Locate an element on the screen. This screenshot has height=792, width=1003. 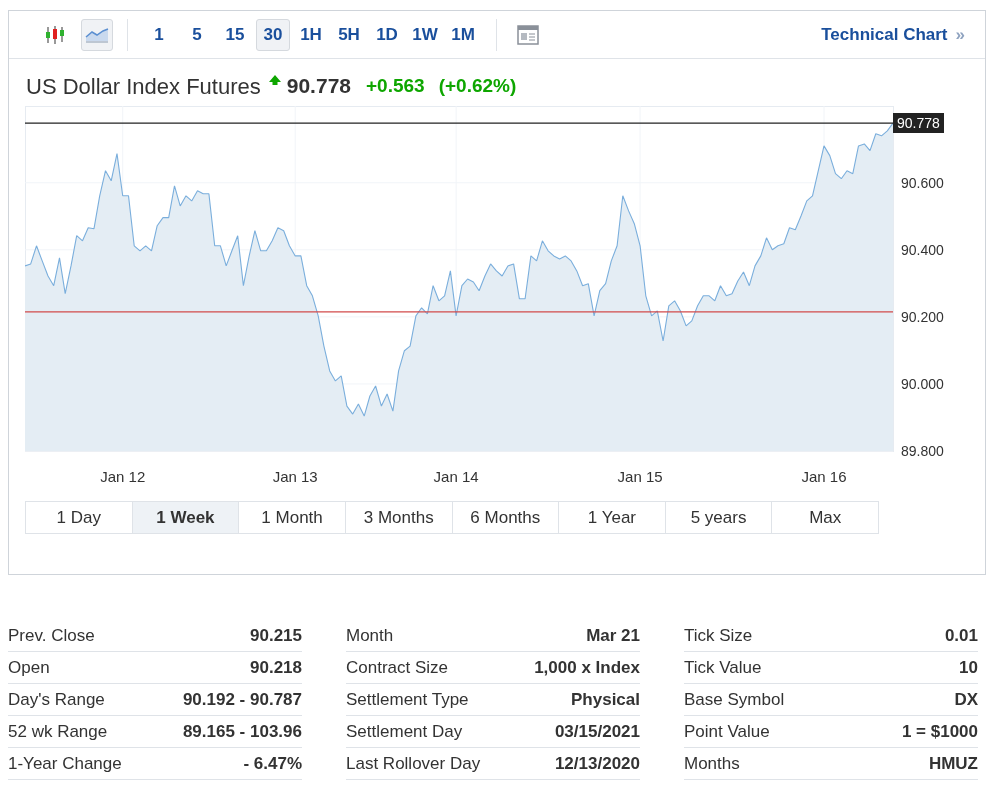
detail-value: 10 is located at coordinates (968, 667).